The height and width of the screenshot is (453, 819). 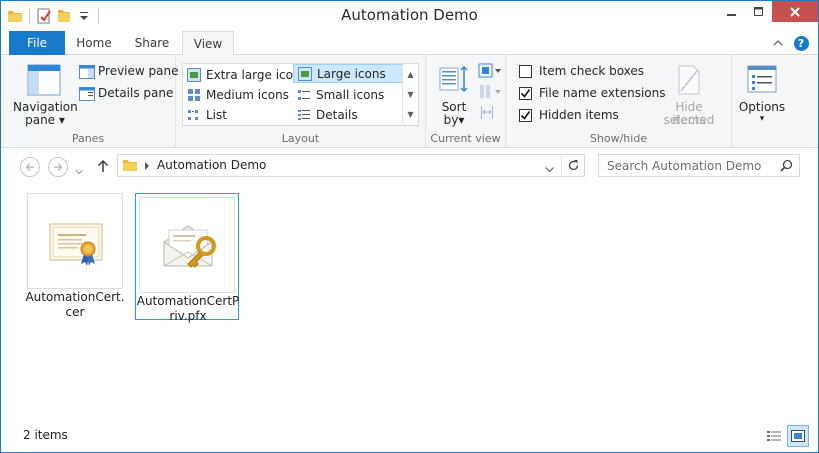 What do you see at coordinates (586, 116) in the screenshot?
I see `hidden-items-toggle: Hidden items` at bounding box center [586, 116].